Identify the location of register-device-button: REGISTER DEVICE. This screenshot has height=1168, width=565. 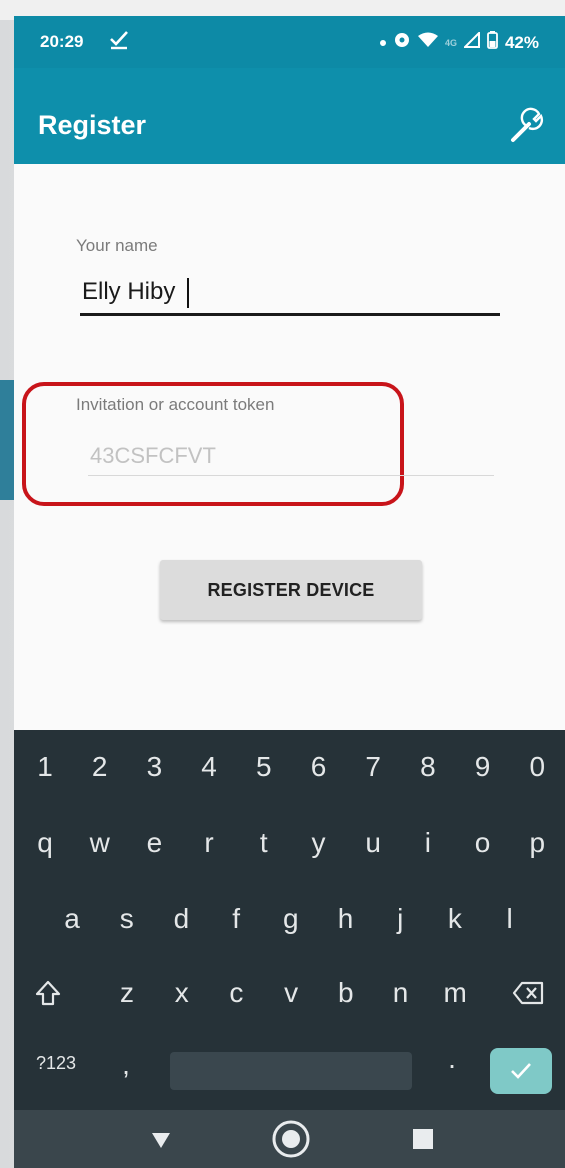
(291, 590).